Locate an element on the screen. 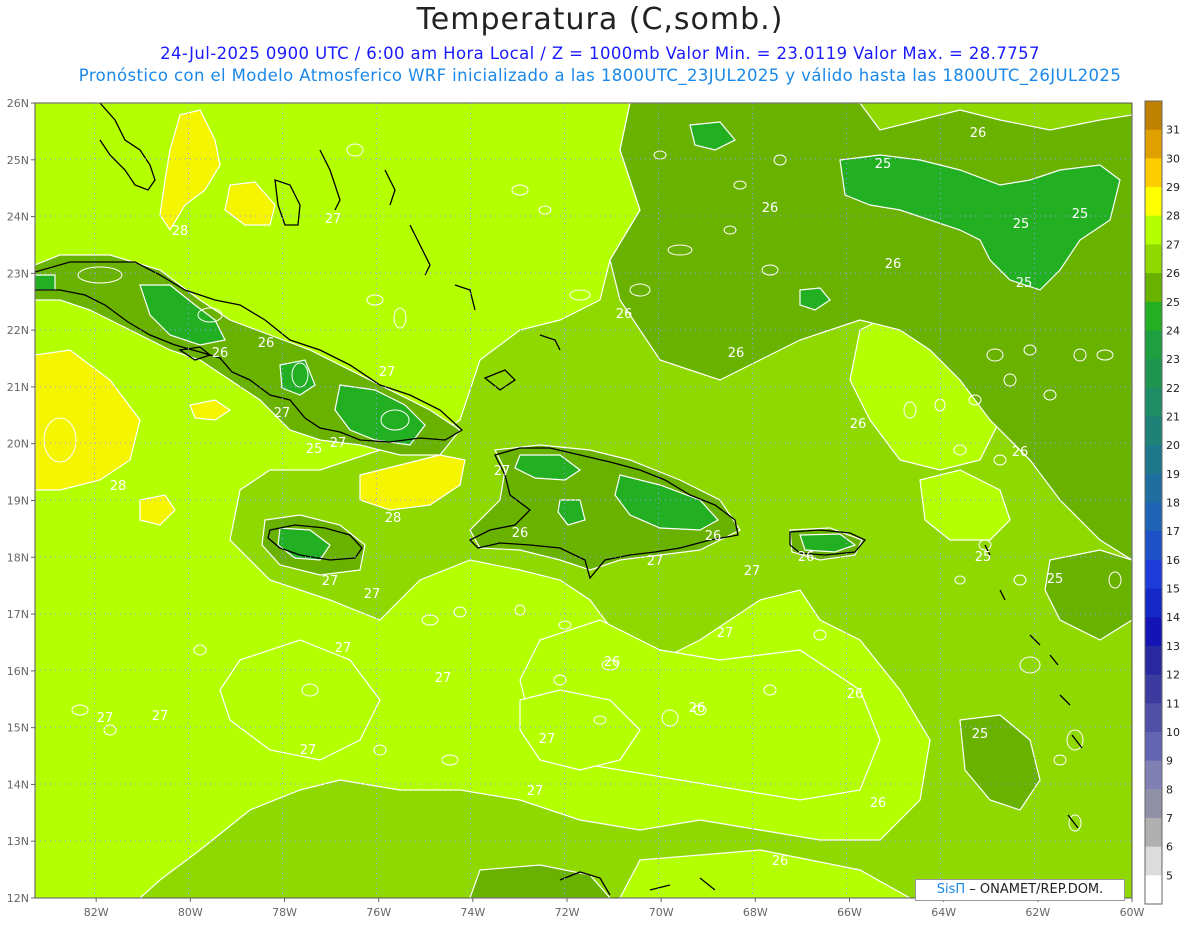 Image resolution: width=1200 pixels, height=927 pixels. colorbar-label-17: 17 is located at coordinates (1173, 531).